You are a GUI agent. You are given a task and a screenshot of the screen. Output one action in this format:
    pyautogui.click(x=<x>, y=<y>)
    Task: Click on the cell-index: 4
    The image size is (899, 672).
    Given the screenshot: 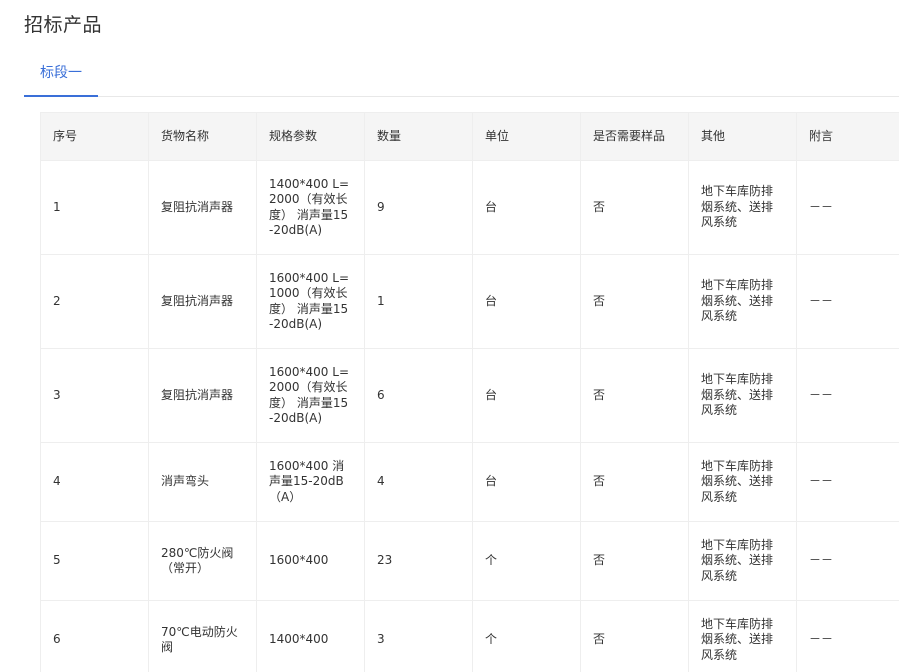 What is the action you would take?
    pyautogui.click(x=94, y=482)
    